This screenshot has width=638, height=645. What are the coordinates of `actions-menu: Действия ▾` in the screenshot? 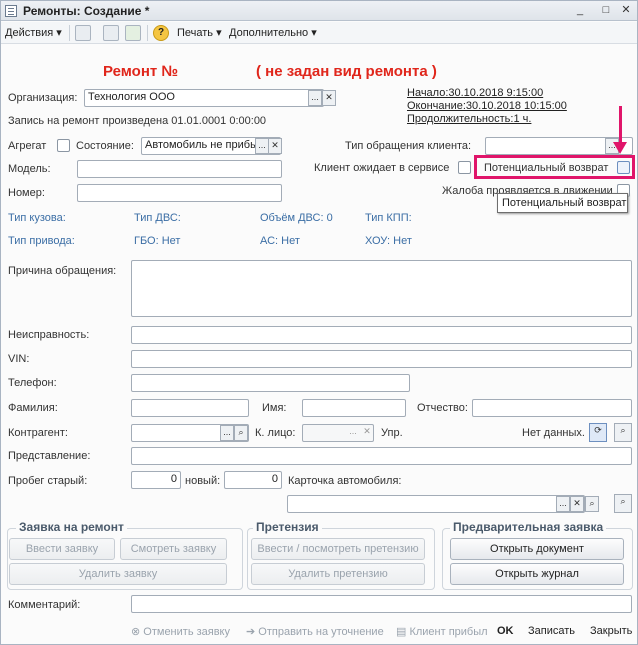 It's located at (33, 32).